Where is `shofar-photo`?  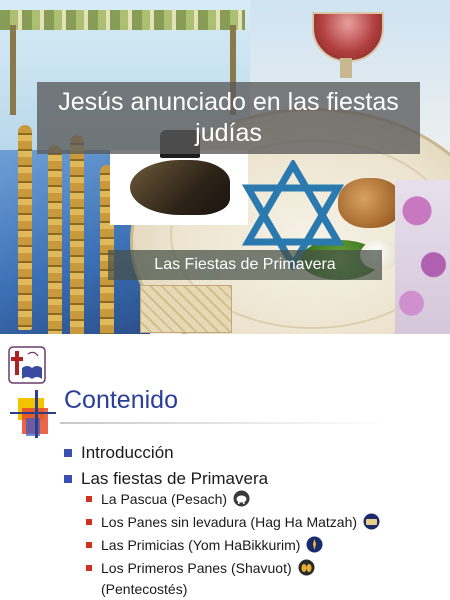
shofar-photo is located at coordinates (179, 187).